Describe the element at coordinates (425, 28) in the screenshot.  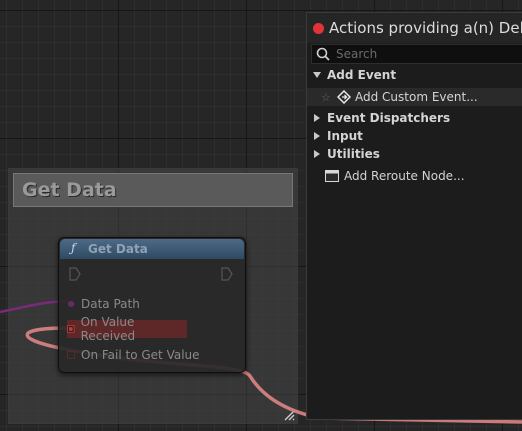
I see `panel-title: Actions providing a(n) Delegate` at that location.